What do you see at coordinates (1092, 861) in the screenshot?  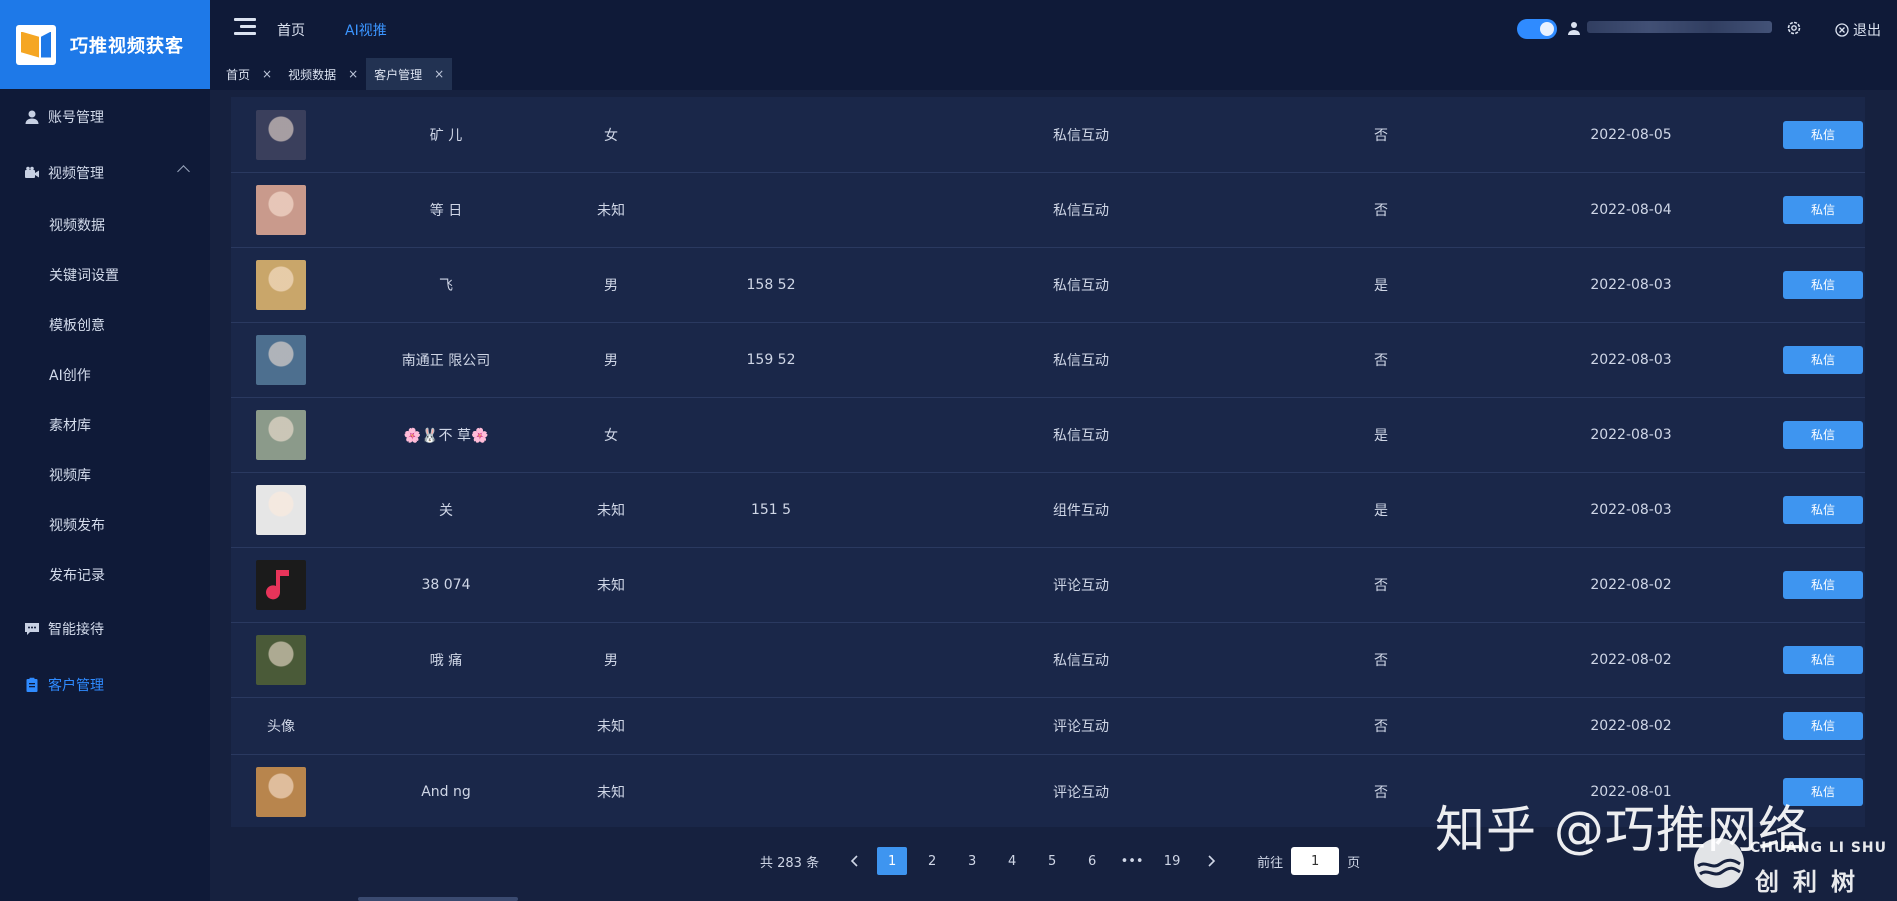 I see `page-number: 6` at bounding box center [1092, 861].